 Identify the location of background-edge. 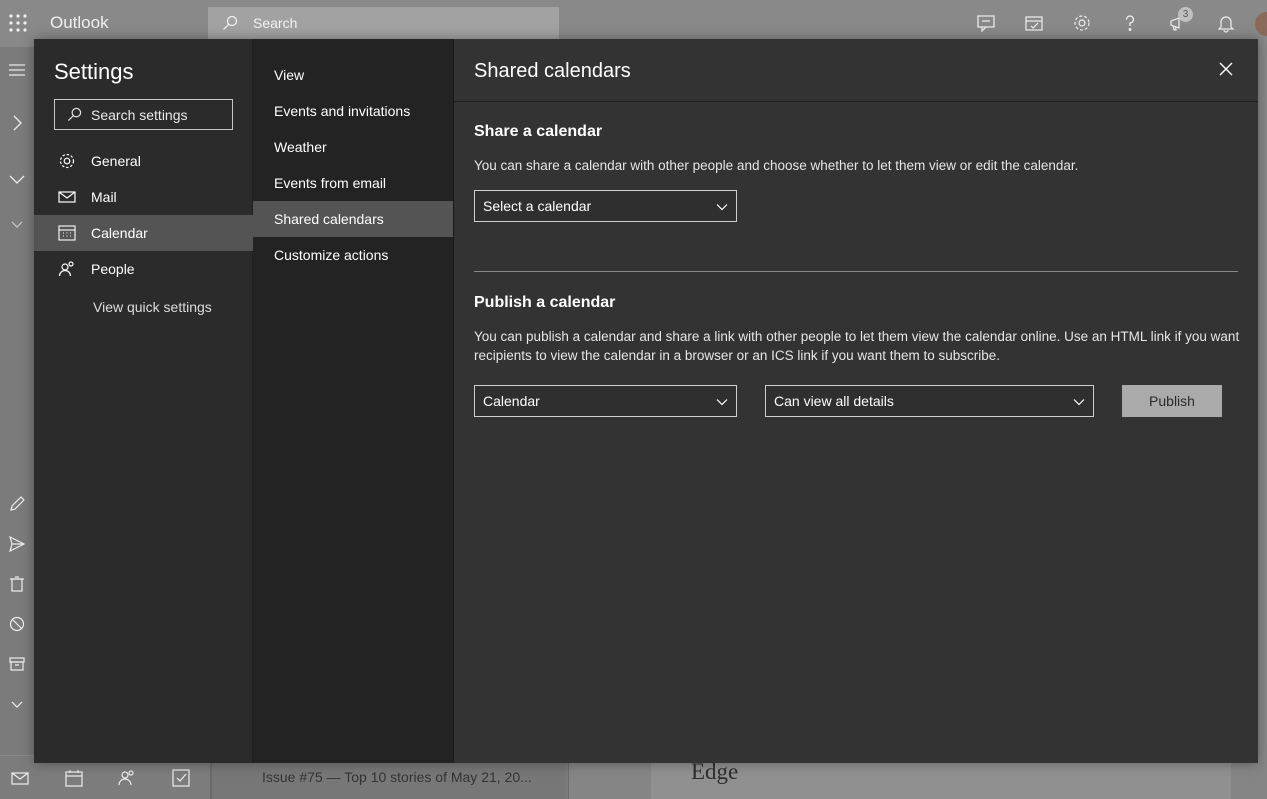
(1262, 405).